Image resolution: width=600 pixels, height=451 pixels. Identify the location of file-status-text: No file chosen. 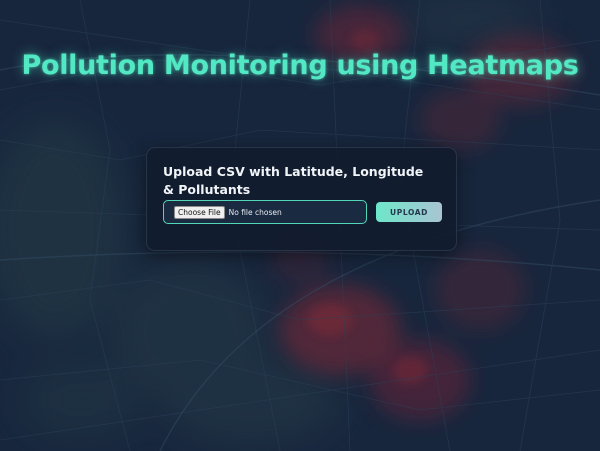
(255, 212).